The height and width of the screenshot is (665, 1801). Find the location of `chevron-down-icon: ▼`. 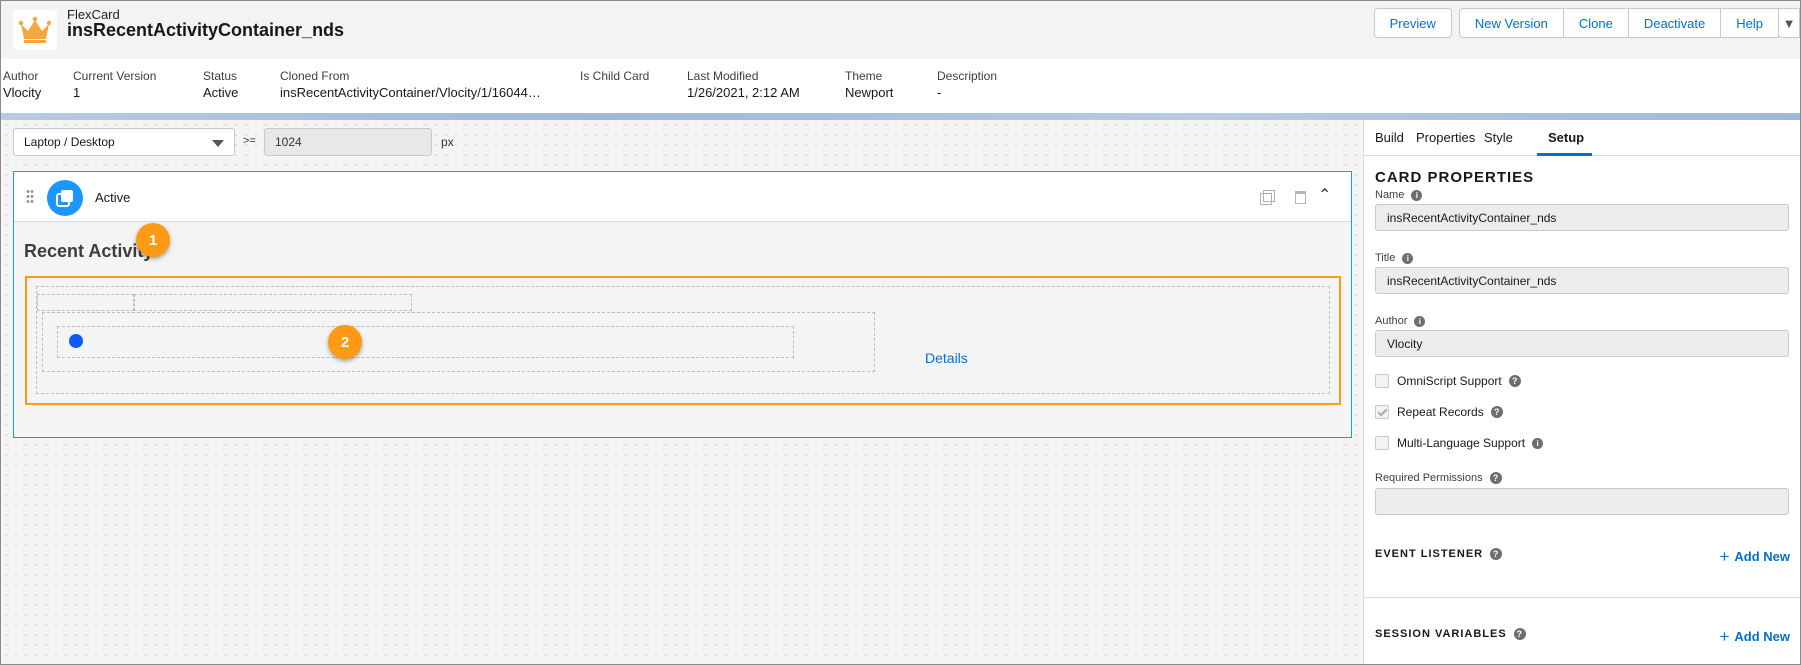

chevron-down-icon: ▼ is located at coordinates (1789, 23).